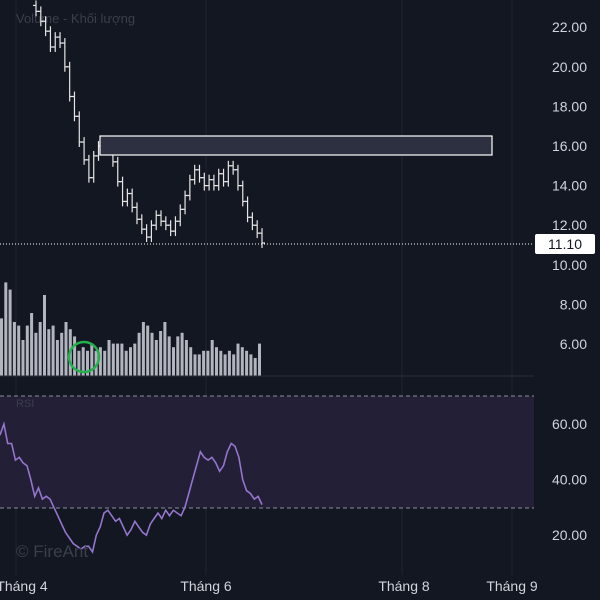 The height and width of the screenshot is (600, 600). I want to click on rsi-legend-label: RSI, so click(25, 404).